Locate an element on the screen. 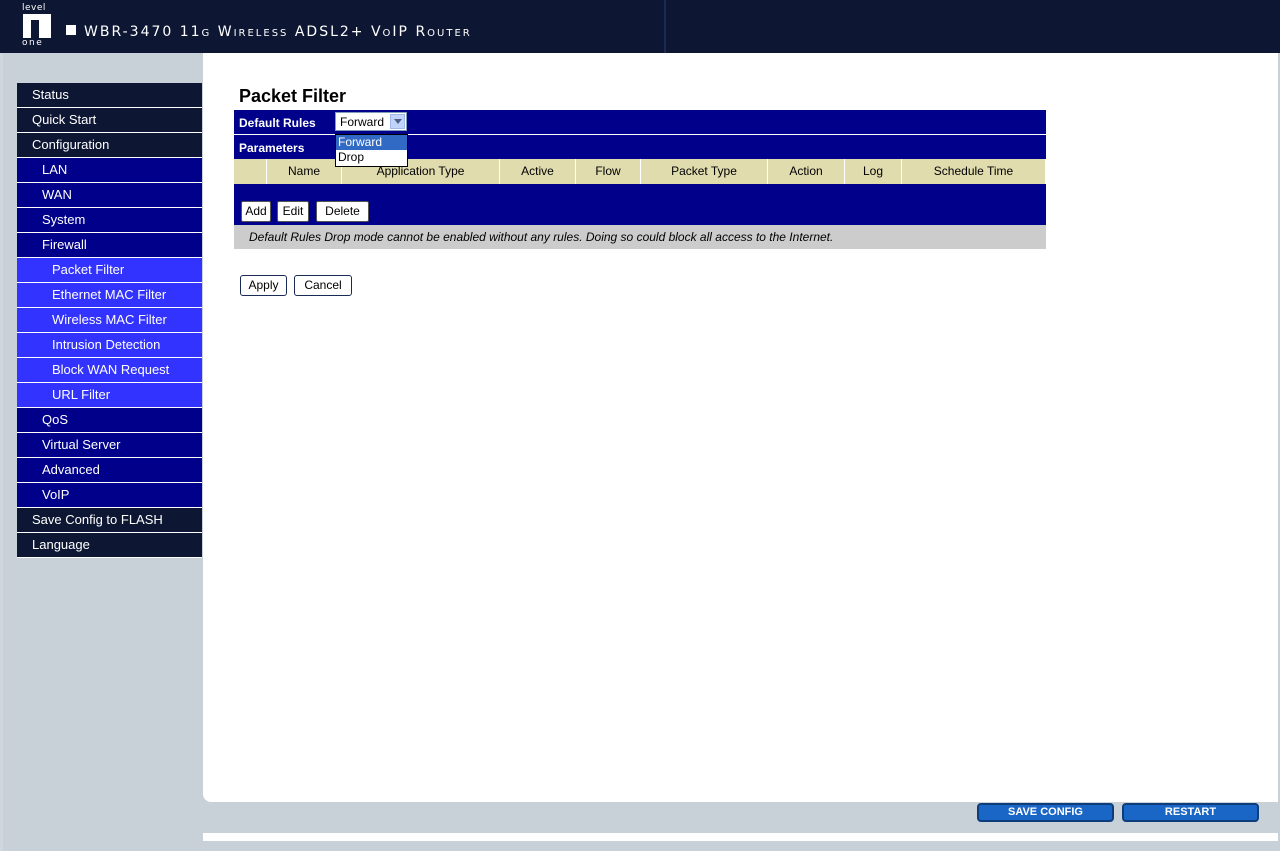 Image resolution: width=1280 pixels, height=851 pixels. column-header-name: Name is located at coordinates (304, 171).